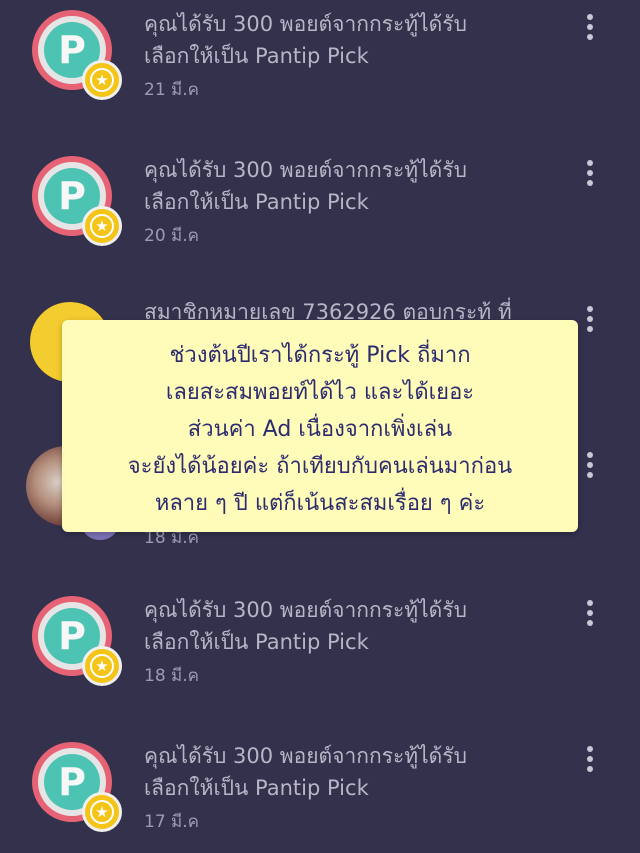 The height and width of the screenshot is (853, 640). I want to click on caption-line: ส่วนค่า Ad เนื่องจากเพิ่งเล่น, so click(320, 429).